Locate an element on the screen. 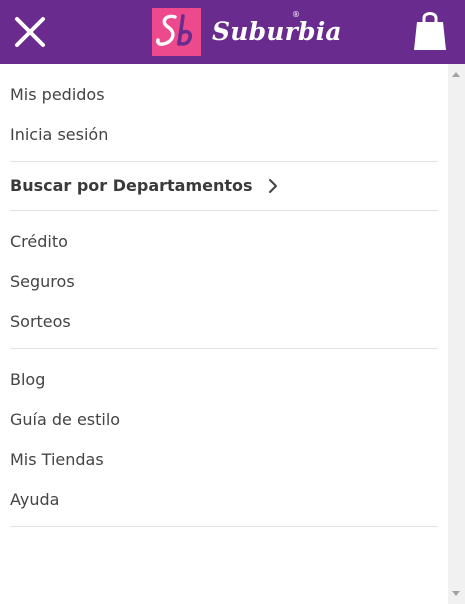  vertical-scrollbar is located at coordinates (456, 334).